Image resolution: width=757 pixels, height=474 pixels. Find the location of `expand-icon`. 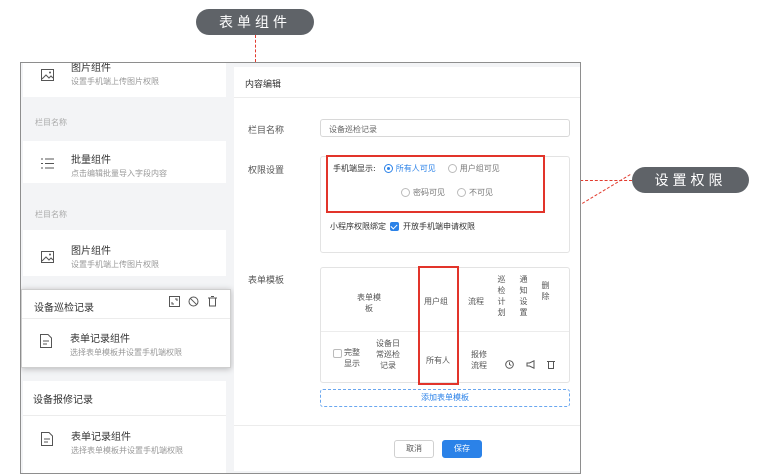

expand-icon is located at coordinates (174, 302).